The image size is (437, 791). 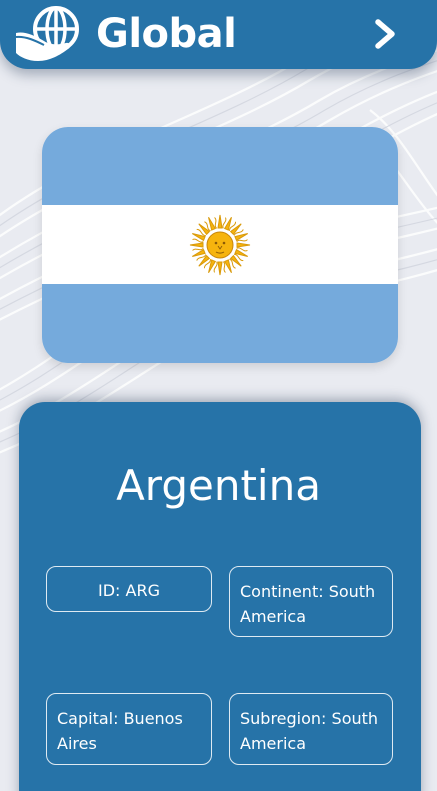 I want to click on app-title: Global, so click(x=166, y=34).